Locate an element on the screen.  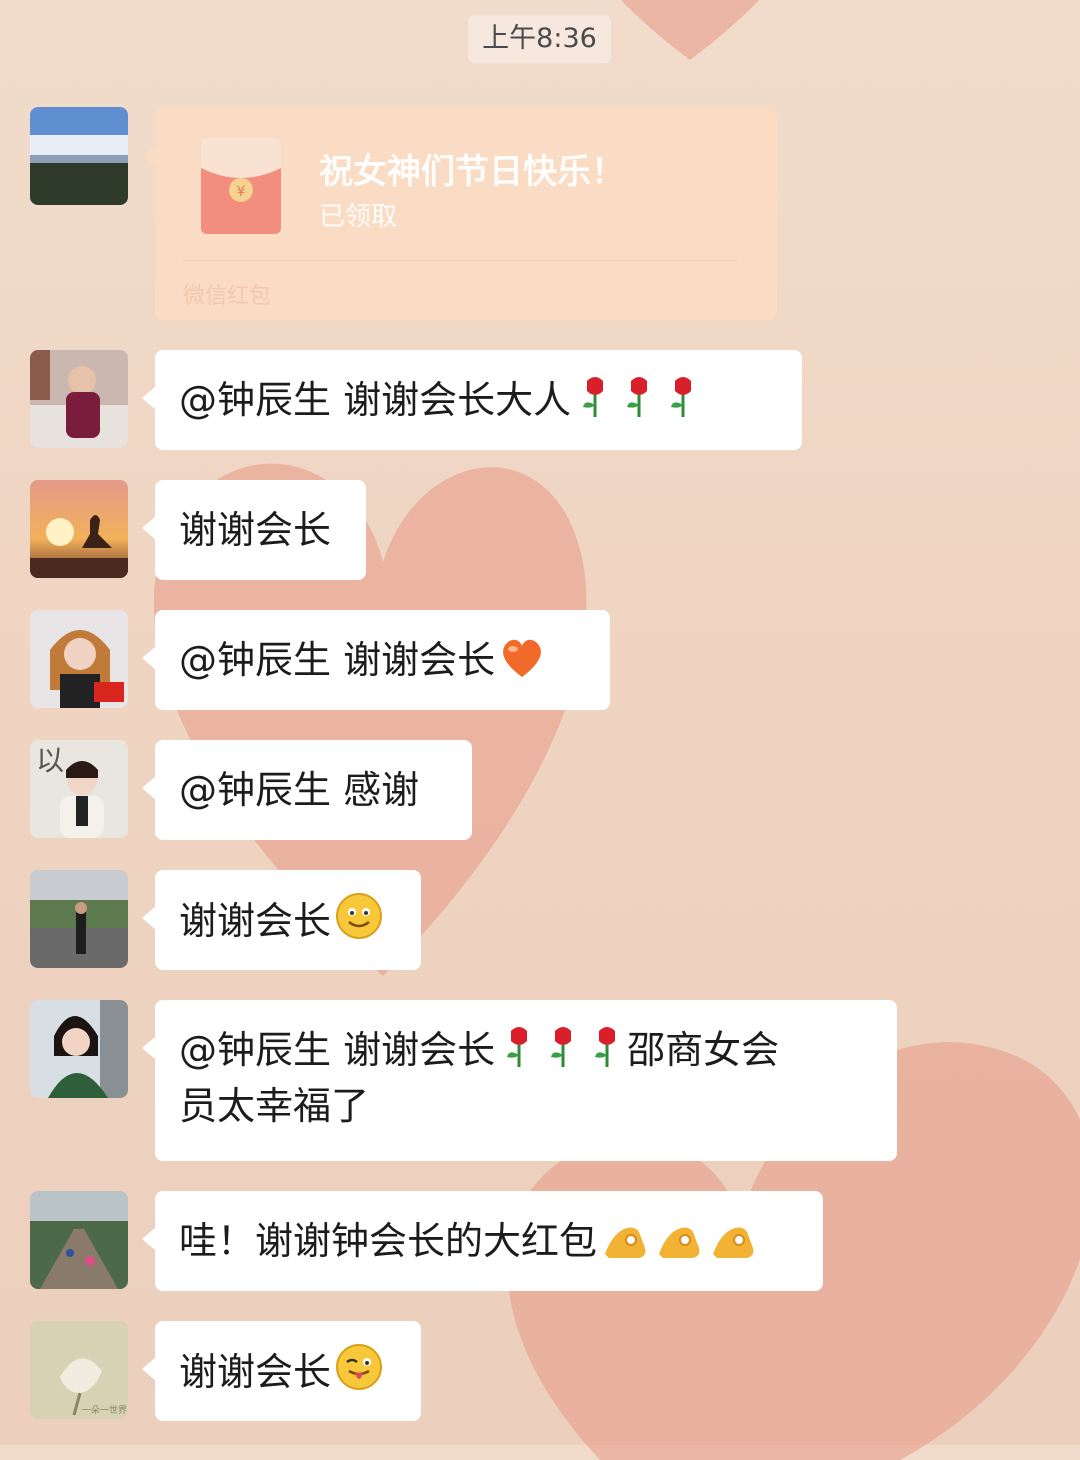
message-text: 哇！谢谢钟会长的大红包 is located at coordinates (388, 1241).